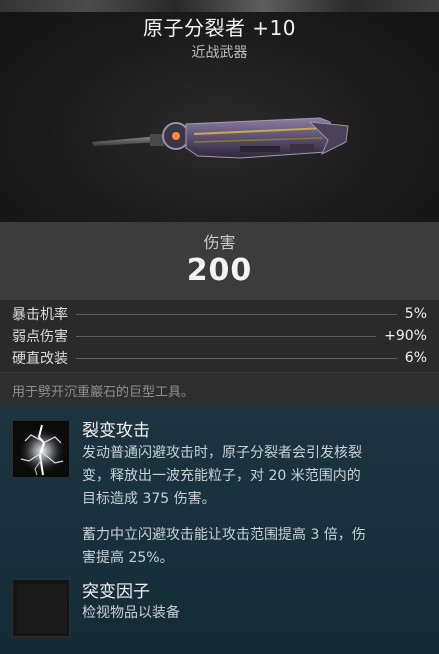 The width and height of the screenshot is (439, 654). I want to click on mod-description-line: 变，释放出一波充能粒子，对 20 米范围内的, so click(221, 476).